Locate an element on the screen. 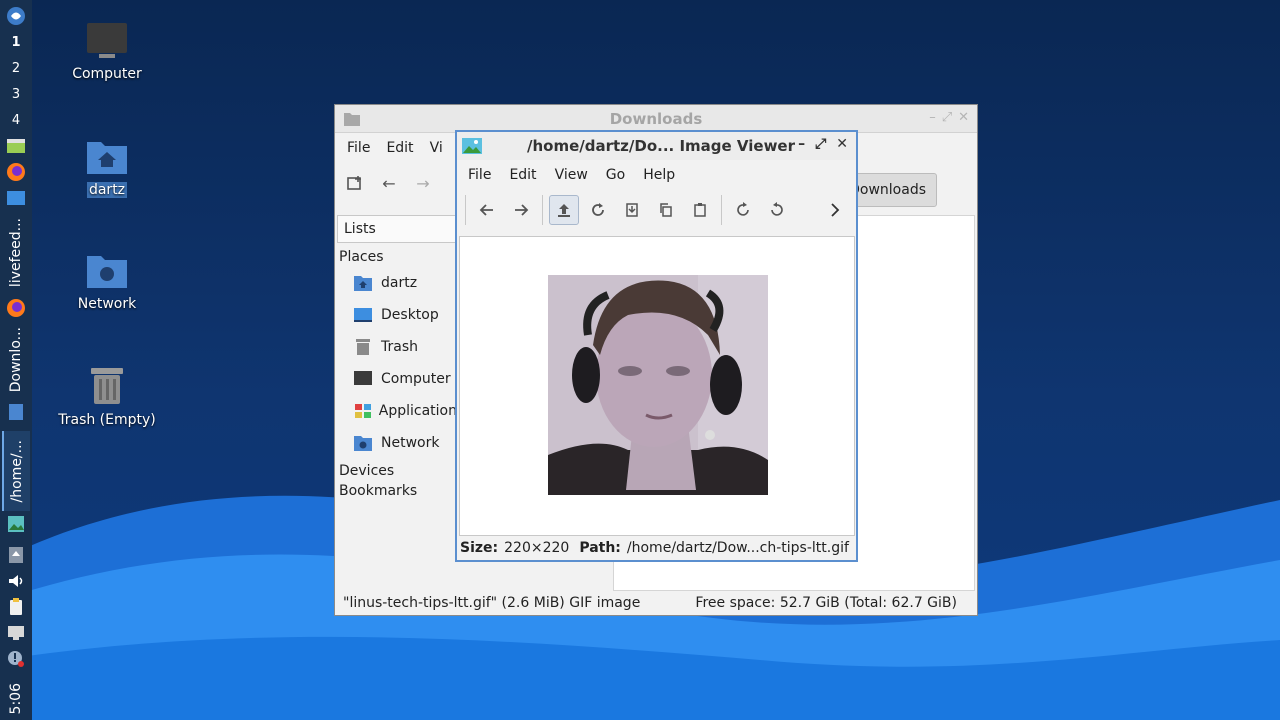 Image resolution: width=1280 pixels, height=720 pixels. app-menu-button is located at coordinates (16, 16).